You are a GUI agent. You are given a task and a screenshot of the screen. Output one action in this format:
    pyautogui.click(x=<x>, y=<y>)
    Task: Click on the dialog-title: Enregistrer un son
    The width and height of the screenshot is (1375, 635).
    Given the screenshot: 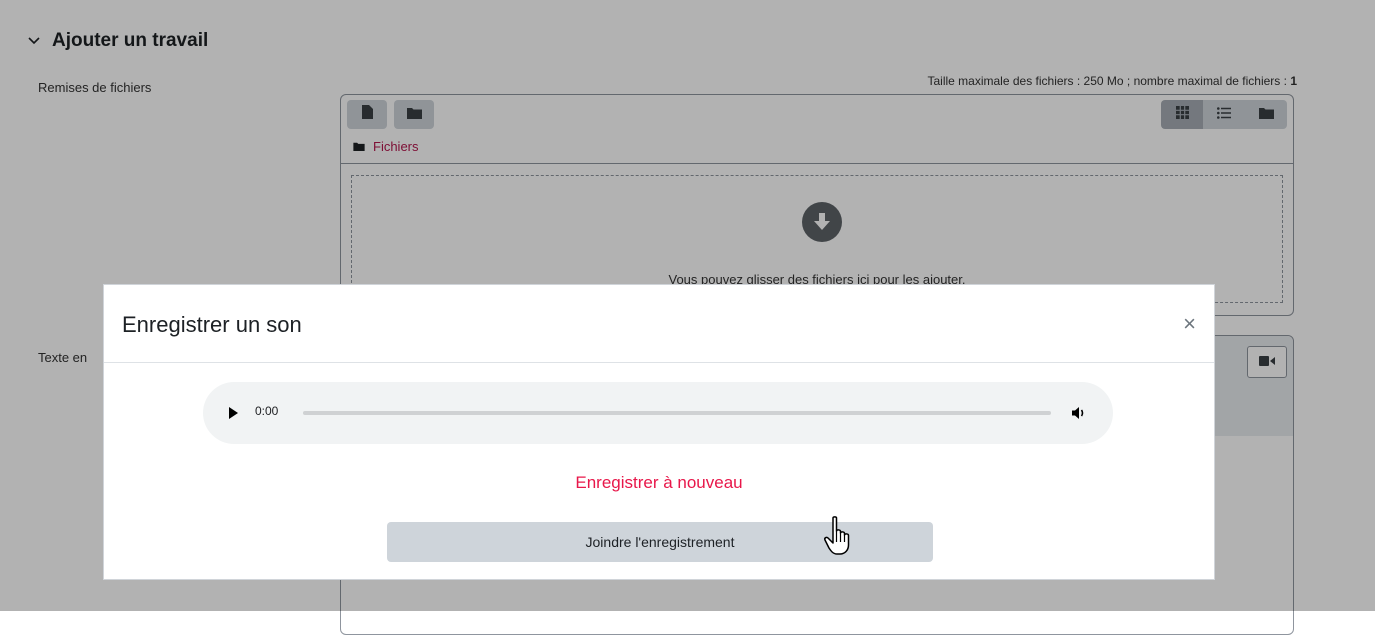 What is the action you would take?
    pyautogui.click(x=212, y=324)
    